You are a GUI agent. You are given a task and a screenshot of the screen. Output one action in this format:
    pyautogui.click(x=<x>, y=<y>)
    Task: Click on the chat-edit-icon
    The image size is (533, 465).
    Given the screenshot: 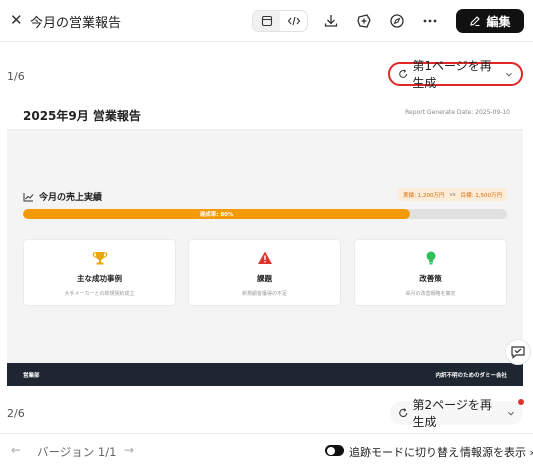 What is the action you would take?
    pyautogui.click(x=518, y=352)
    